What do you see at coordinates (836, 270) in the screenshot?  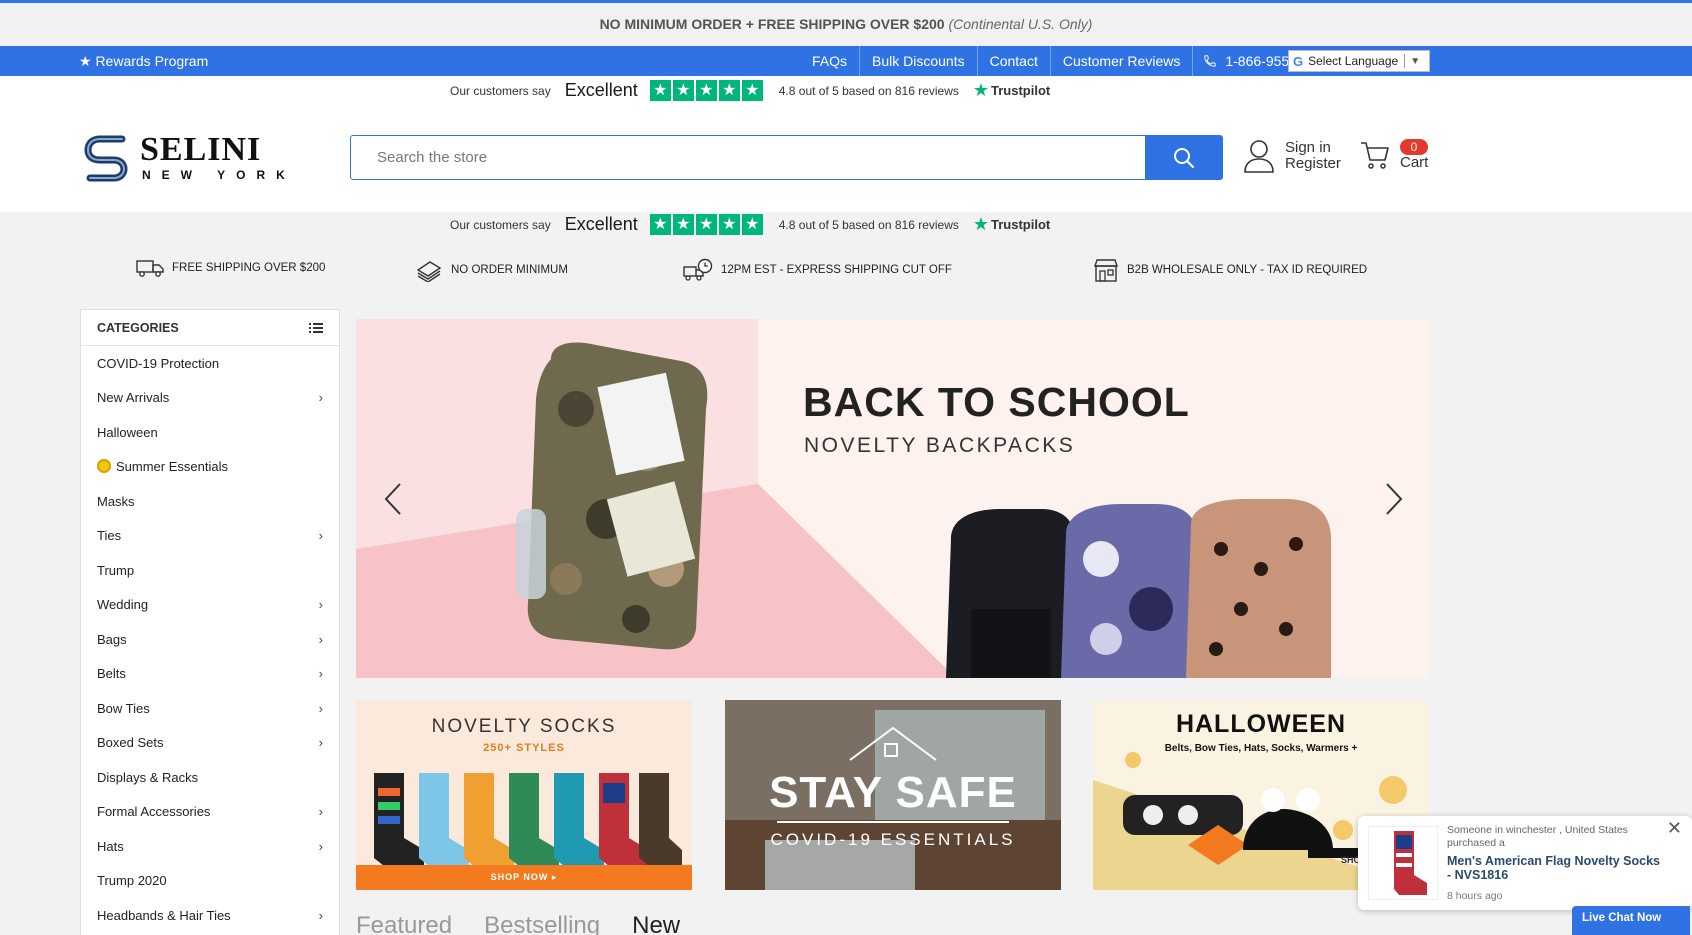 I see `feature-label: 12PM EST - EXPRESS SHIPPING CUT OFF` at bounding box center [836, 270].